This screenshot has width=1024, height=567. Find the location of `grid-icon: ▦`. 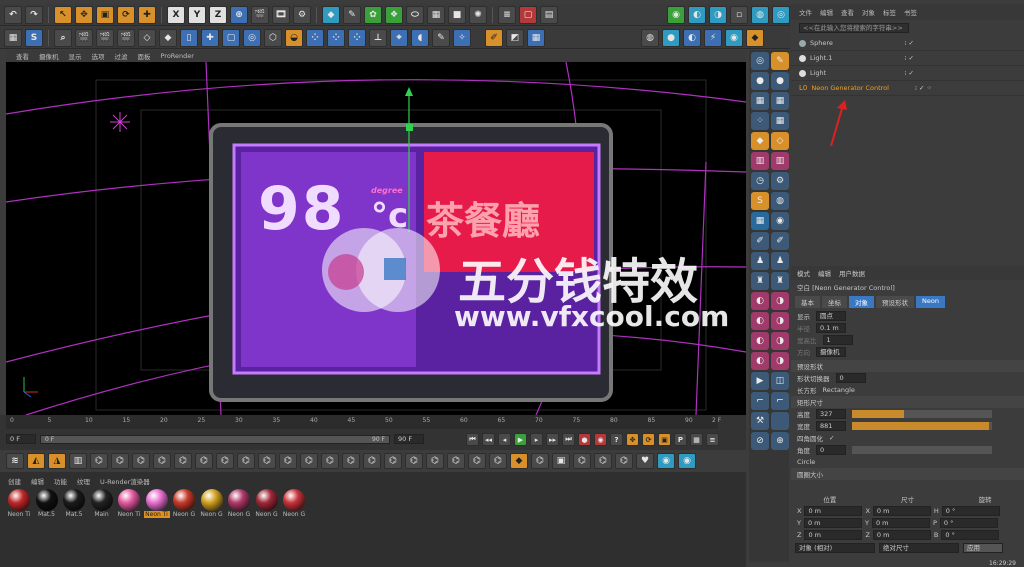

grid-icon: ▦ is located at coordinates (13, 37).